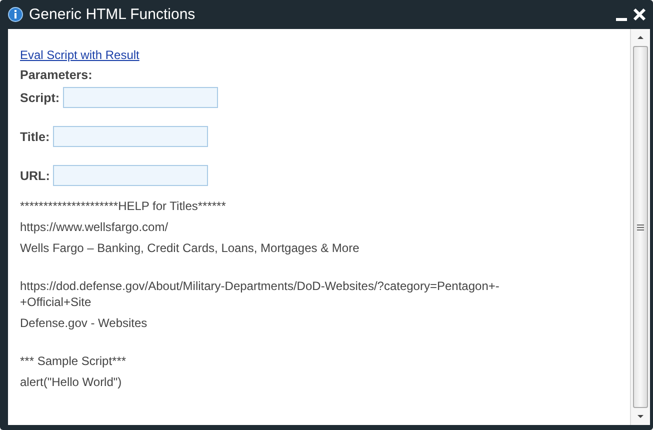  What do you see at coordinates (74, 361) in the screenshot?
I see `help-text: *** Sample Script***` at bounding box center [74, 361].